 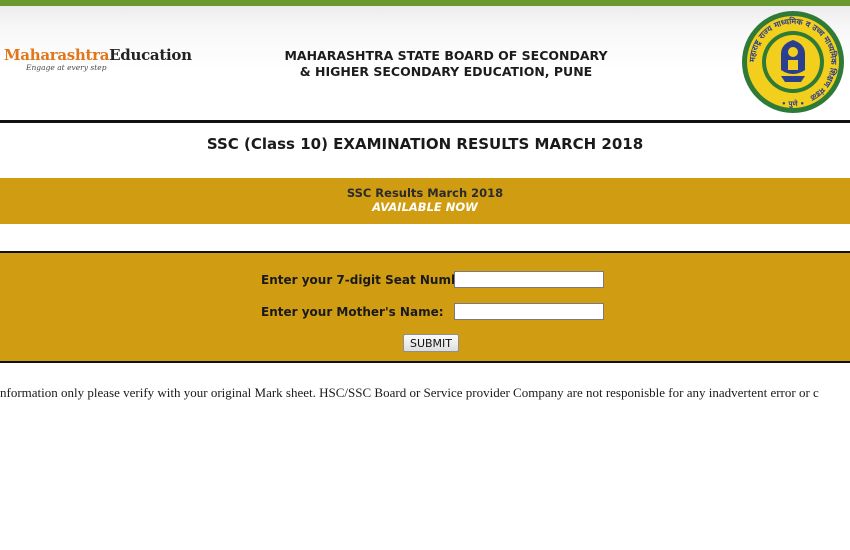 What do you see at coordinates (425, 362) in the screenshot?
I see `form-bottom-divider` at bounding box center [425, 362].